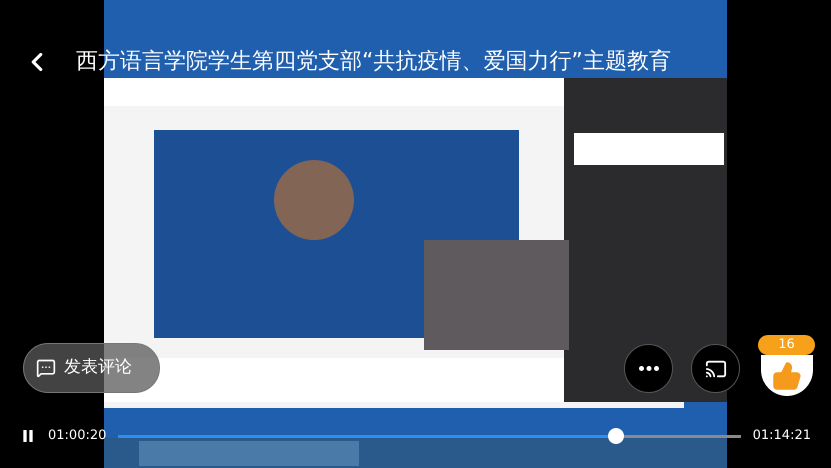 The height and width of the screenshot is (468, 831). I want to click on comment-icon, so click(46, 368).